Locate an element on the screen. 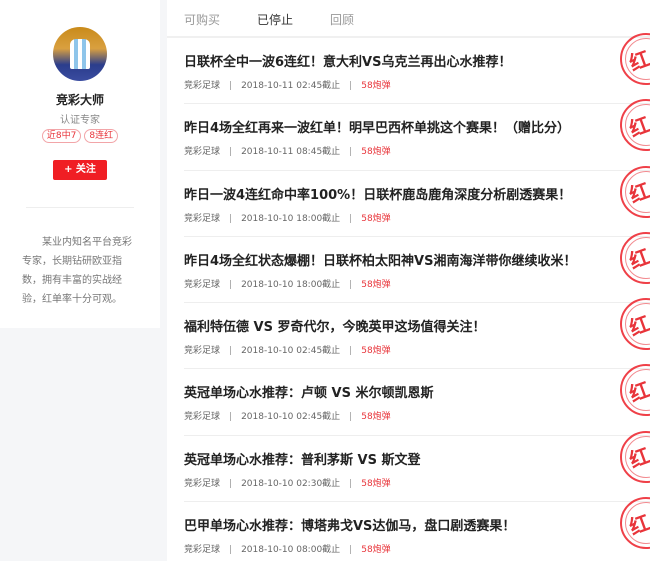 Image resolution: width=650 pixels, height=561 pixels. cert-label: 认证专家 is located at coordinates (80, 120).